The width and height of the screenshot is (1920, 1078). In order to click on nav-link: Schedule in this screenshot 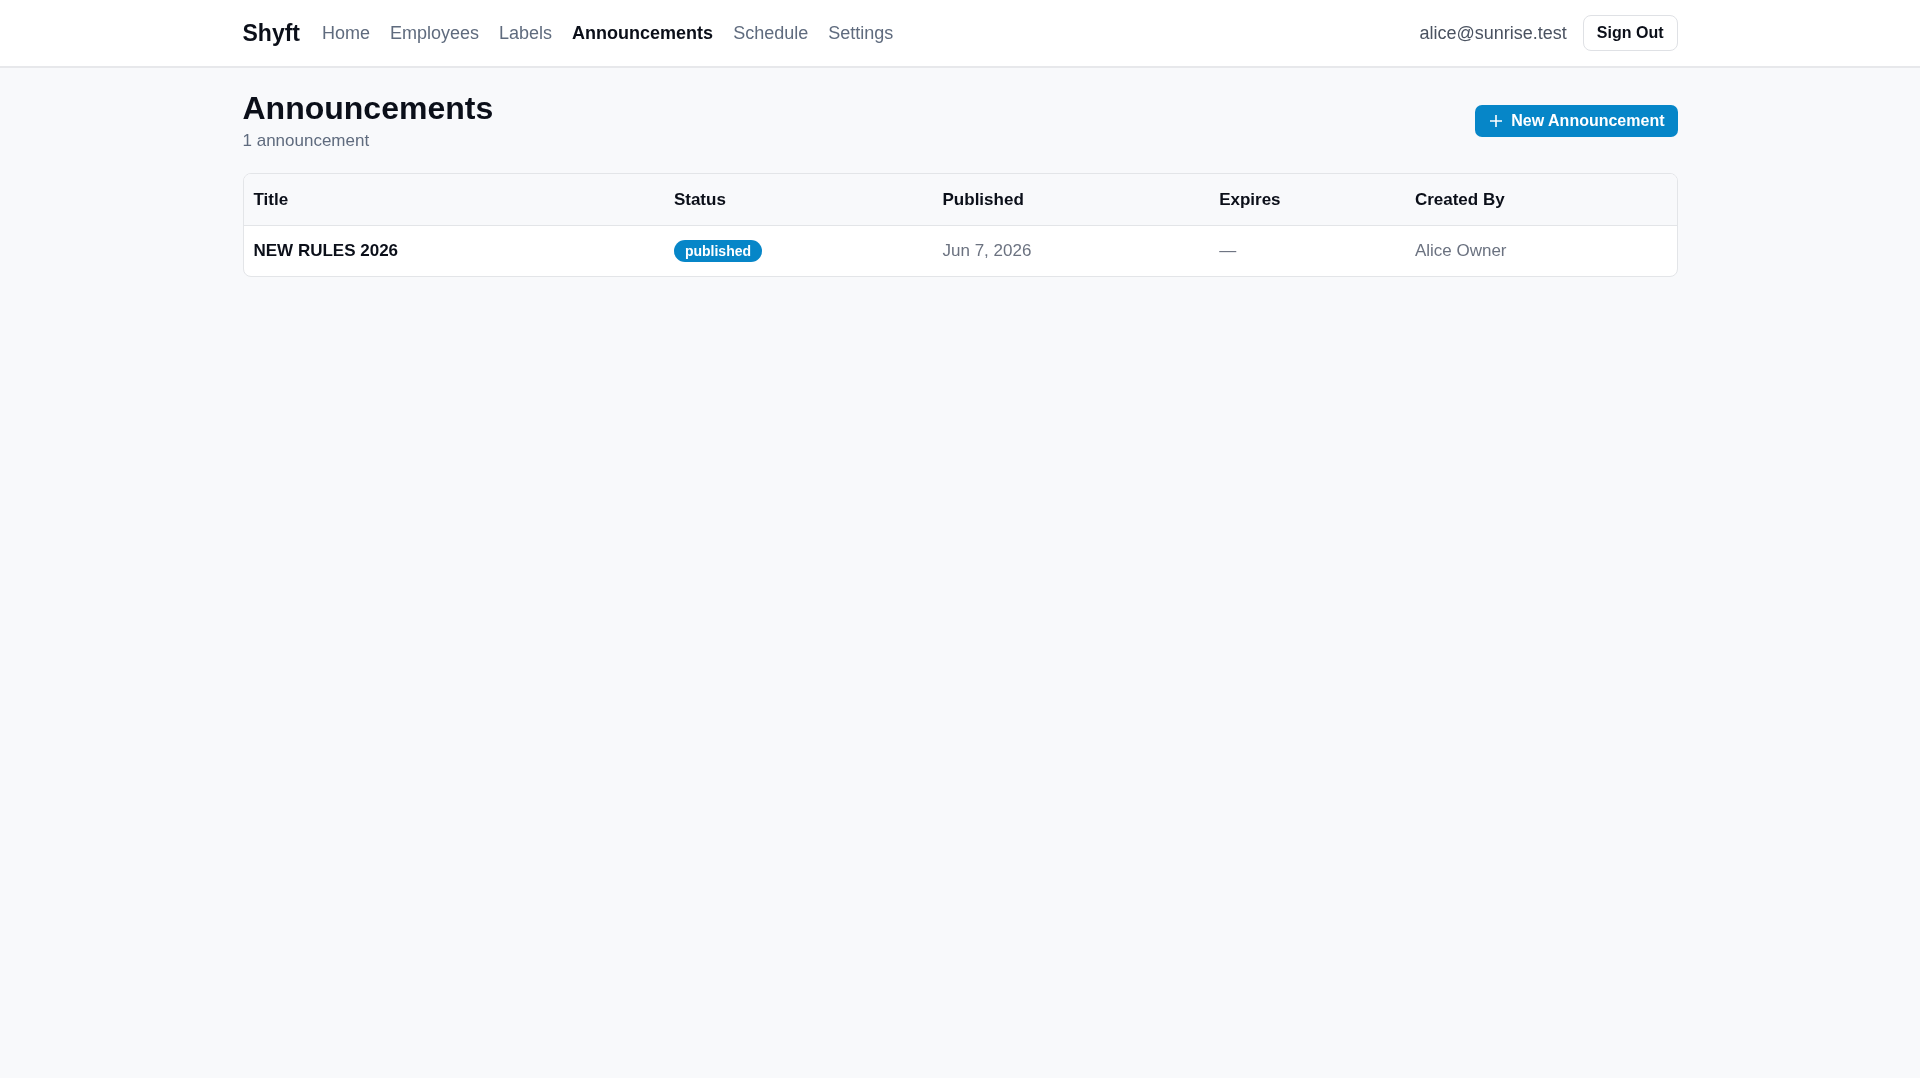, I will do `click(771, 33)`.